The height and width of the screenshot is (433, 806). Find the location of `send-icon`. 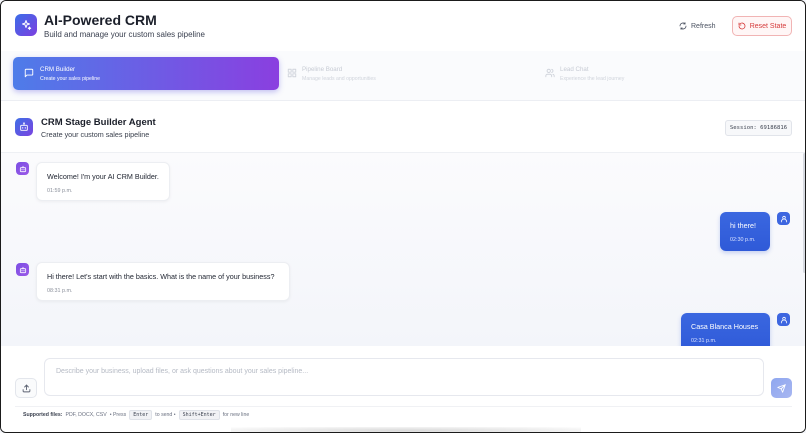

send-icon is located at coordinates (781, 388).